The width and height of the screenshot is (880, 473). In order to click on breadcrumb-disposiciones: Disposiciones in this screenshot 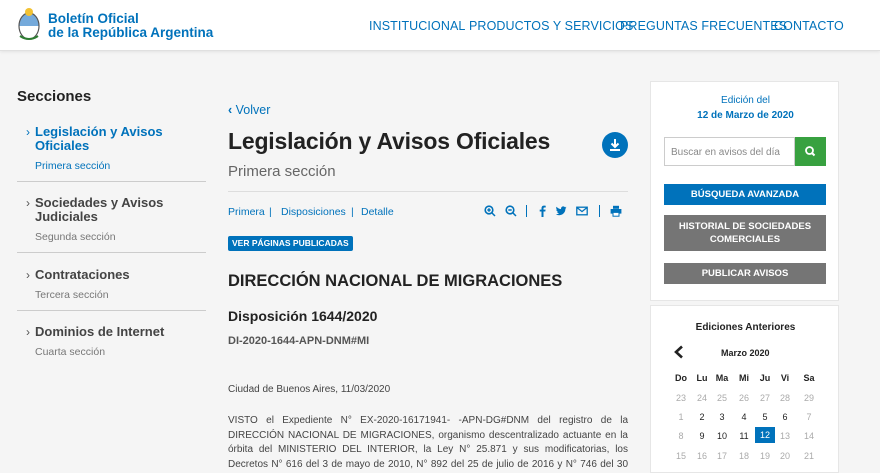, I will do `click(313, 212)`.